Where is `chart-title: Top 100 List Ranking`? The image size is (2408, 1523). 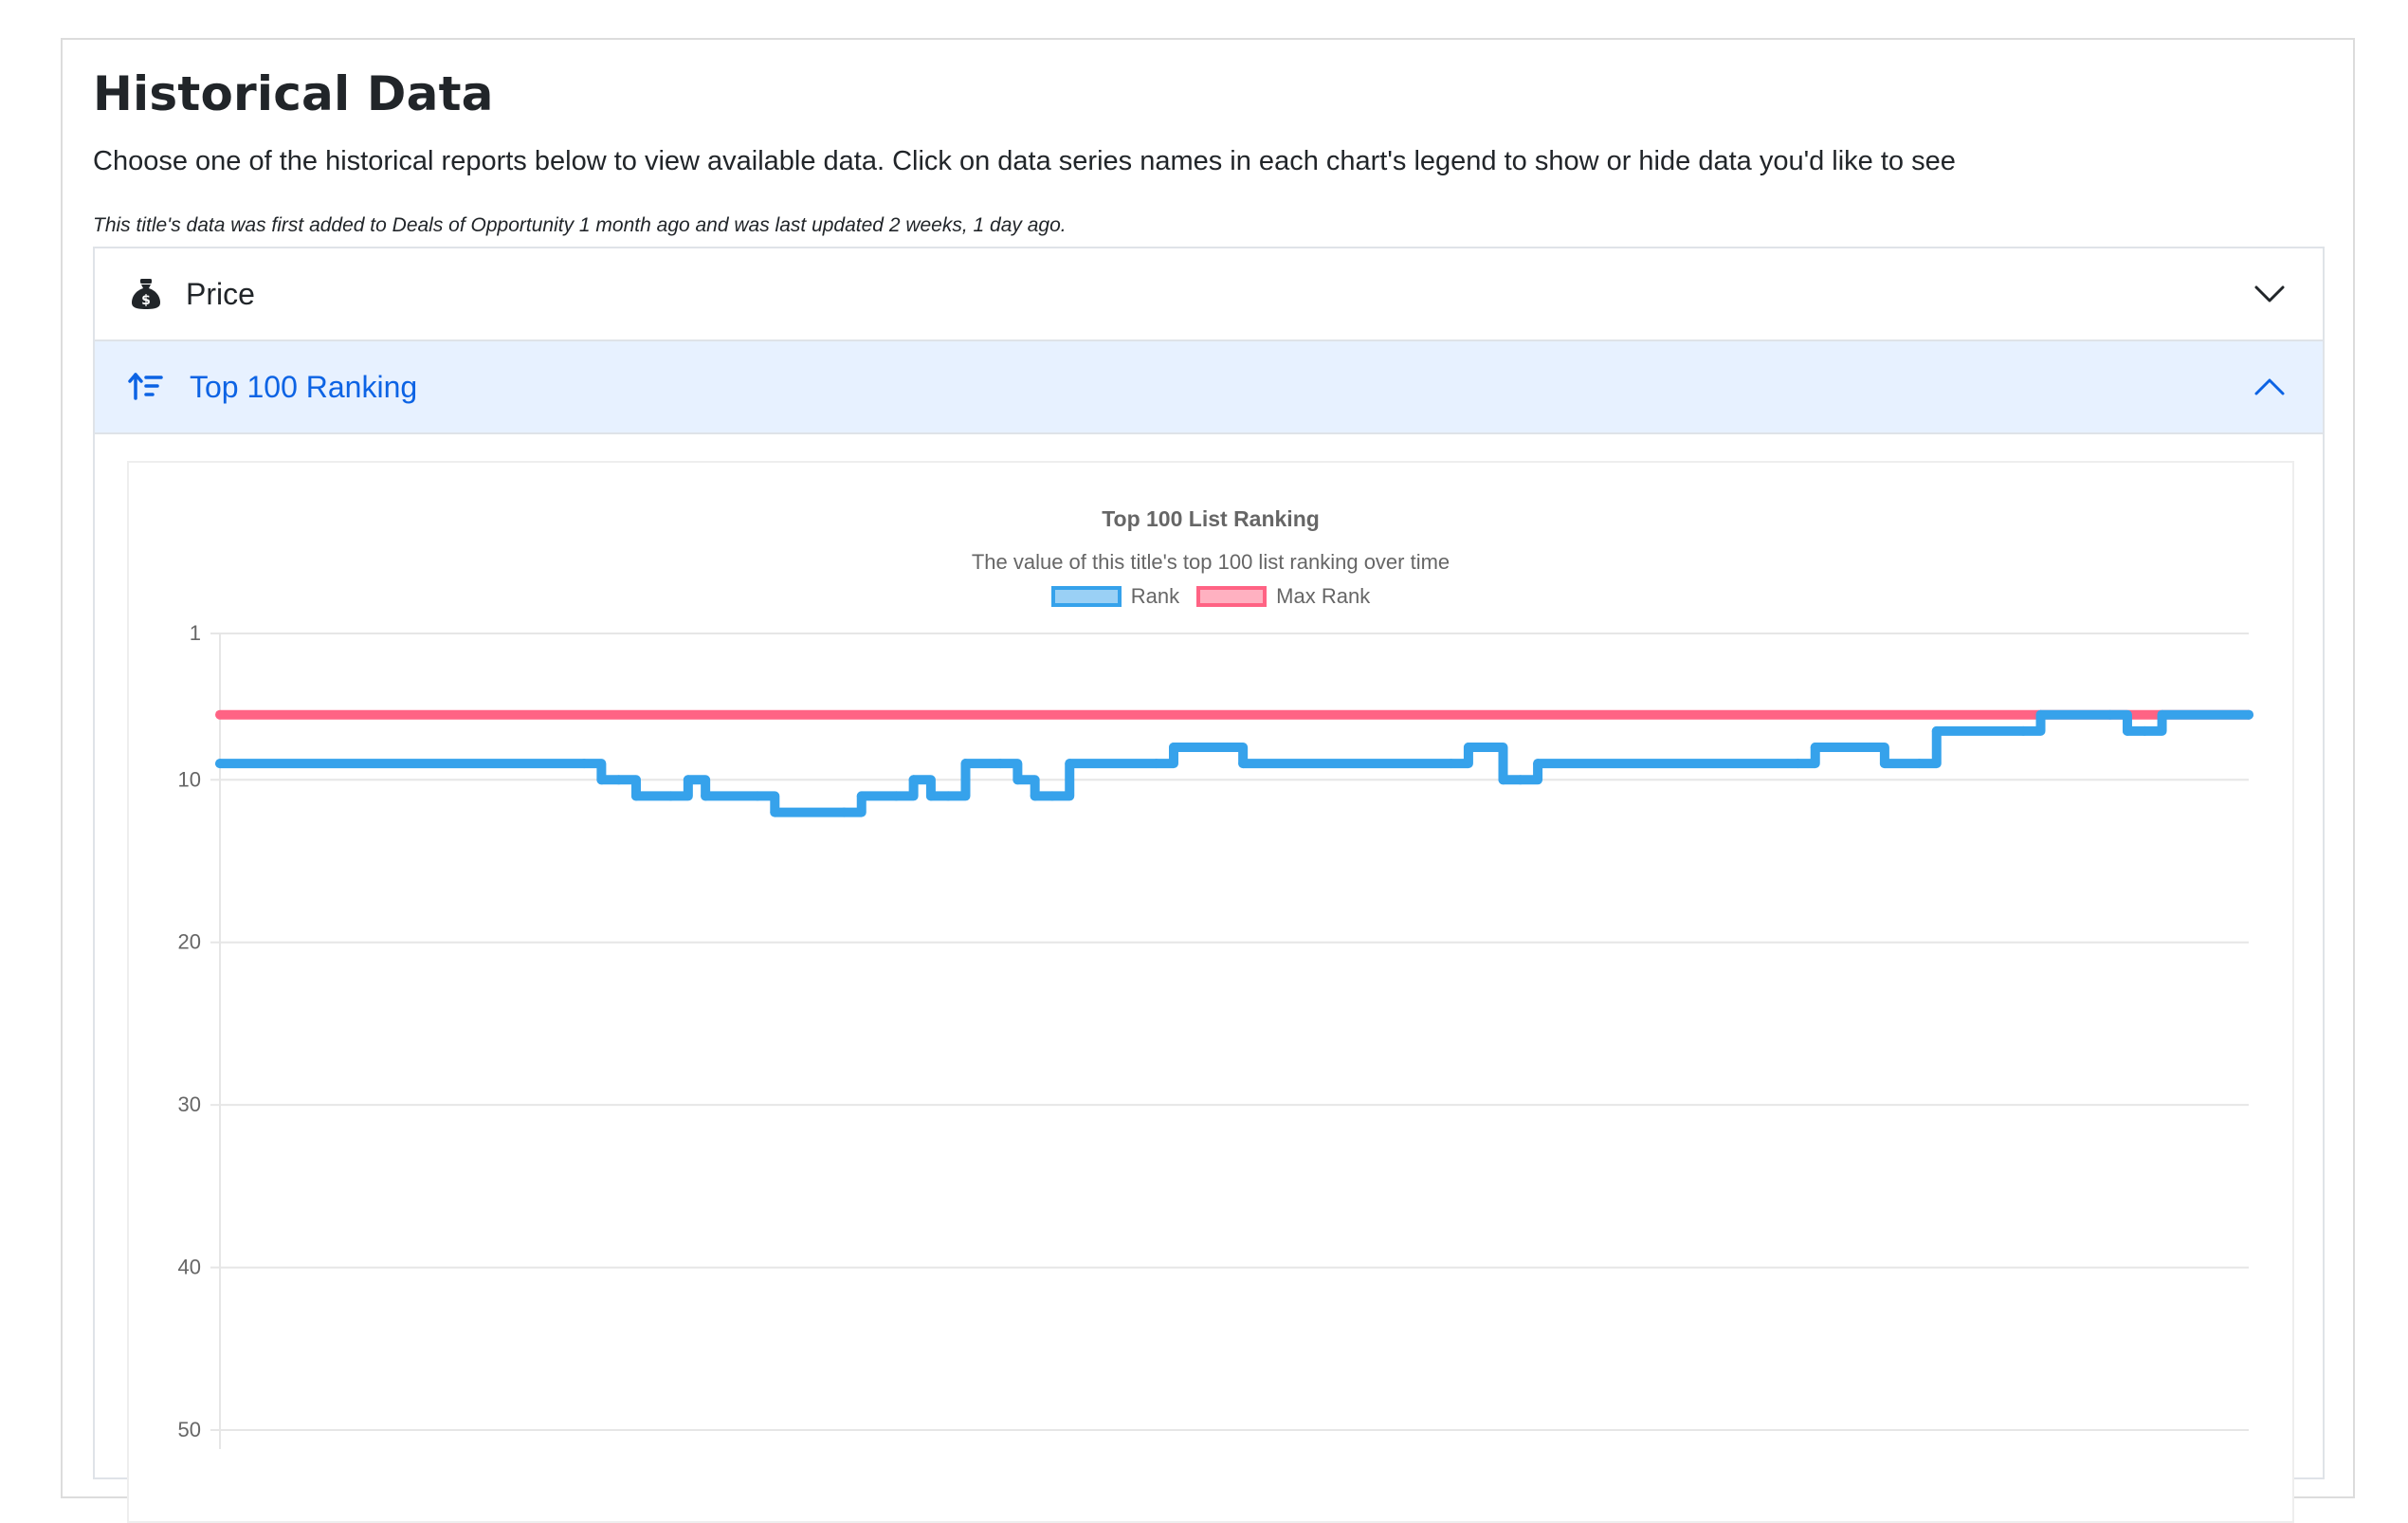 chart-title: Top 100 List Ranking is located at coordinates (1211, 518).